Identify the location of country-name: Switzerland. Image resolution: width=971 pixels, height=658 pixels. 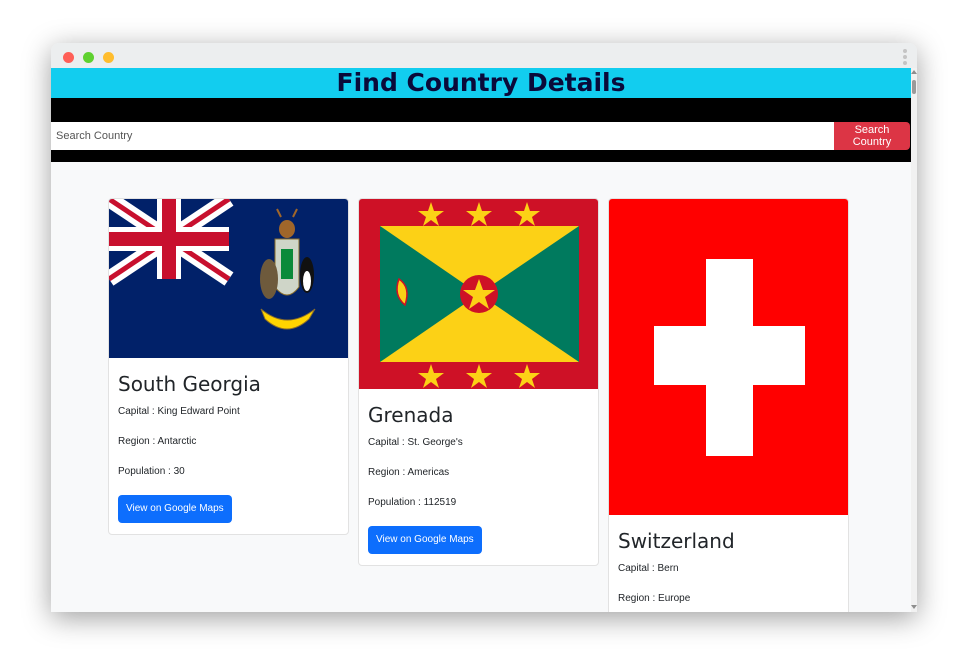
(676, 541).